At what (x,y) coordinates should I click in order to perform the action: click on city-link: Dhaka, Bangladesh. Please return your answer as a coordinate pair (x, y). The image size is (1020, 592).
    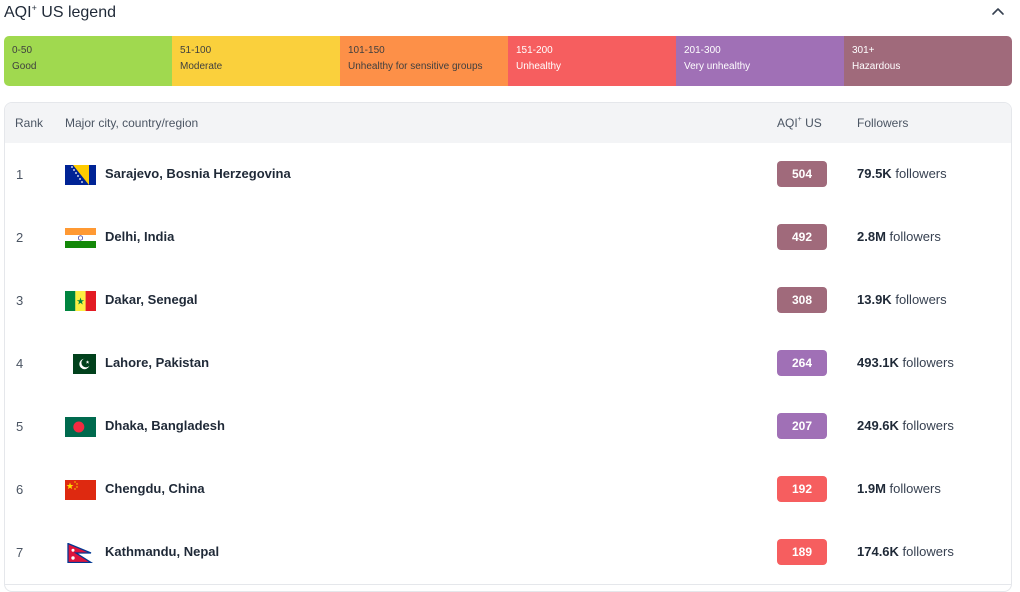
    Looking at the image, I should click on (165, 425).